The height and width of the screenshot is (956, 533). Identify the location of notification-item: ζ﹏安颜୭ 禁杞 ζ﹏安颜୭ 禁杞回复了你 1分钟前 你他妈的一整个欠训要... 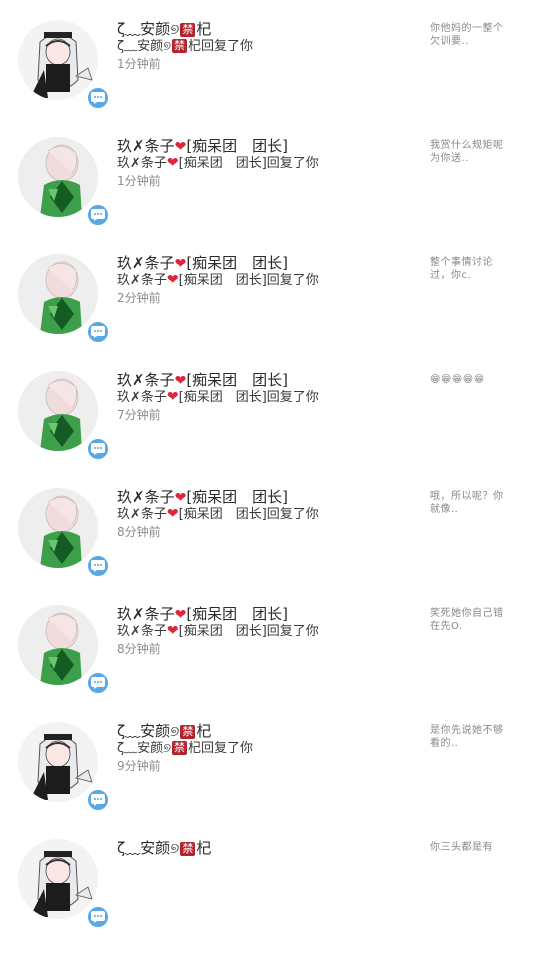
(266, 78).